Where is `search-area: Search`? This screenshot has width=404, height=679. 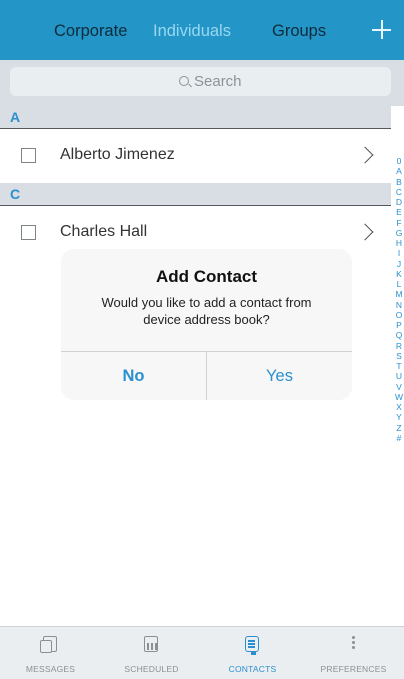
search-area: Search is located at coordinates (202, 83).